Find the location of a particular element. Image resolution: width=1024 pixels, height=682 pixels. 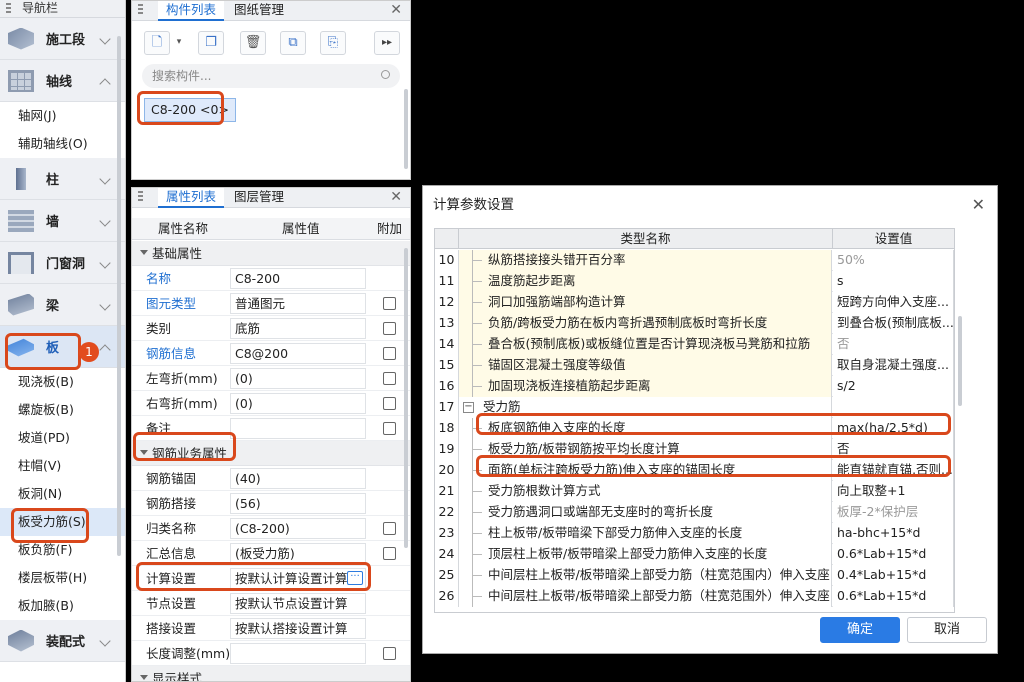

nav-category-axis: 轴线 is located at coordinates (62, 81).